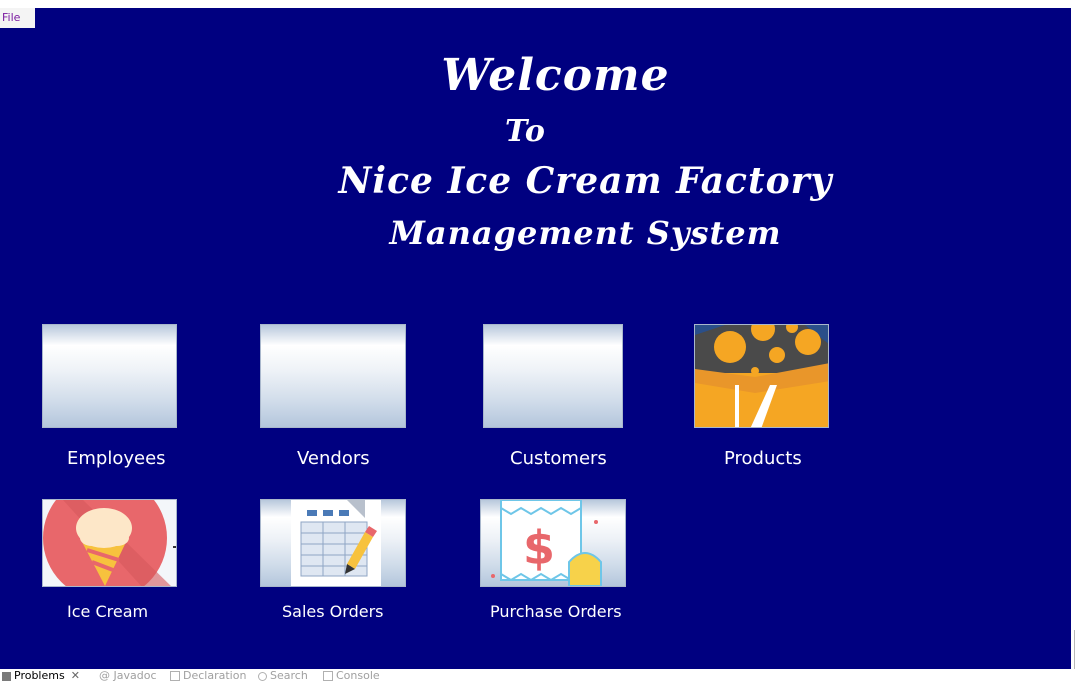  Describe the element at coordinates (215, 675) in the screenshot. I see `tab-declaration-label: Declaration` at that location.